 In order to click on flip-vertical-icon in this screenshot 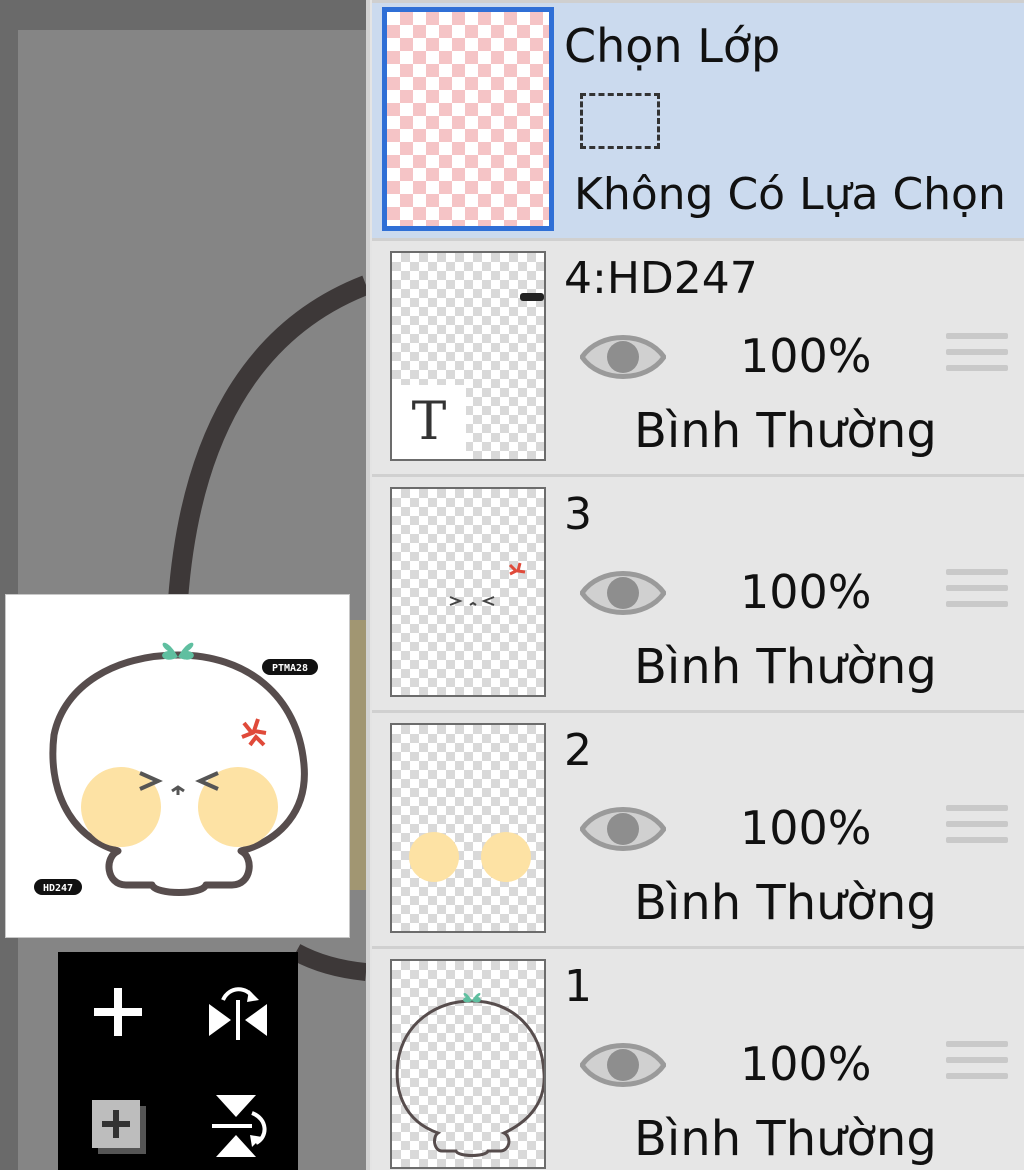, I will do `click(239, 1126)`.